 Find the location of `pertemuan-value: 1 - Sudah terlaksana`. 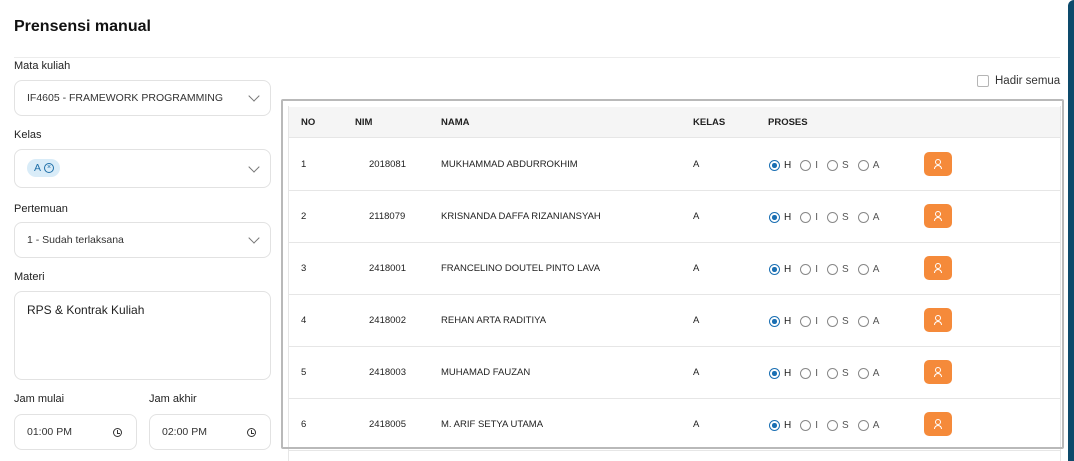

pertemuan-value: 1 - Sudah terlaksana is located at coordinates (75, 240).